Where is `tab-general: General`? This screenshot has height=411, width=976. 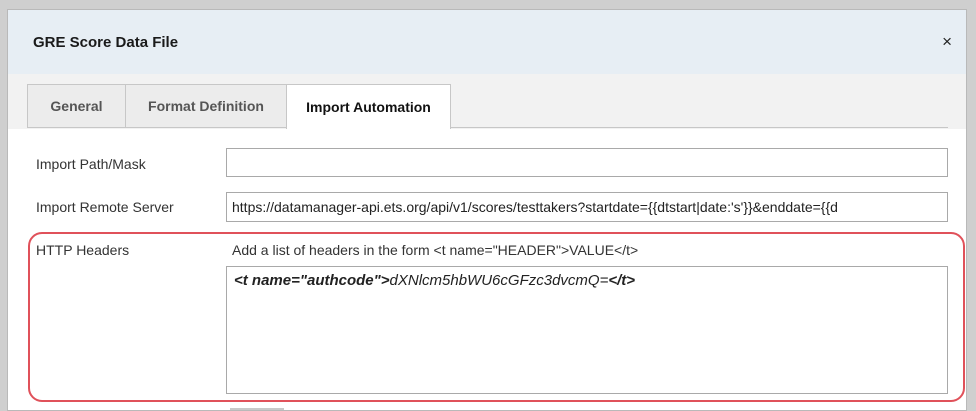 tab-general: General is located at coordinates (76, 105).